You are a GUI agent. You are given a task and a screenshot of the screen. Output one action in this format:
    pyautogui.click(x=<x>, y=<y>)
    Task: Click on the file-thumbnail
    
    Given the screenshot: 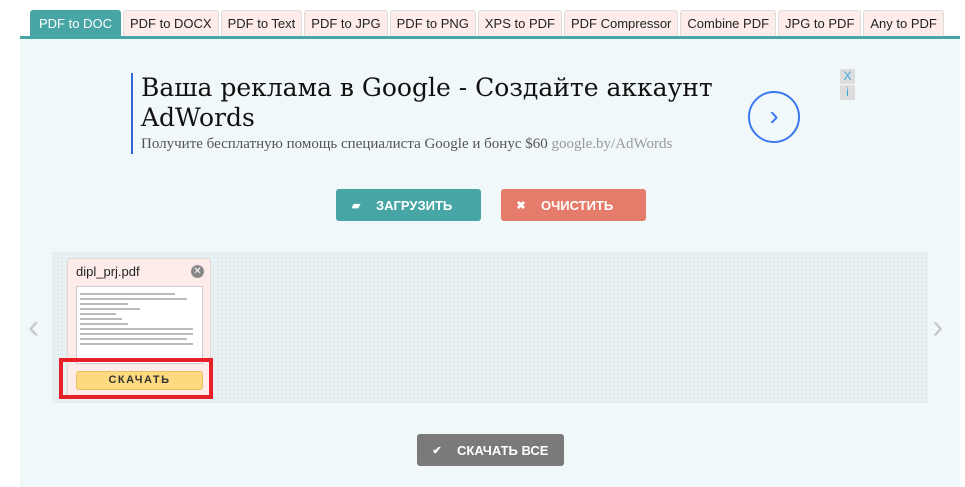 What is the action you would take?
    pyautogui.click(x=139, y=325)
    